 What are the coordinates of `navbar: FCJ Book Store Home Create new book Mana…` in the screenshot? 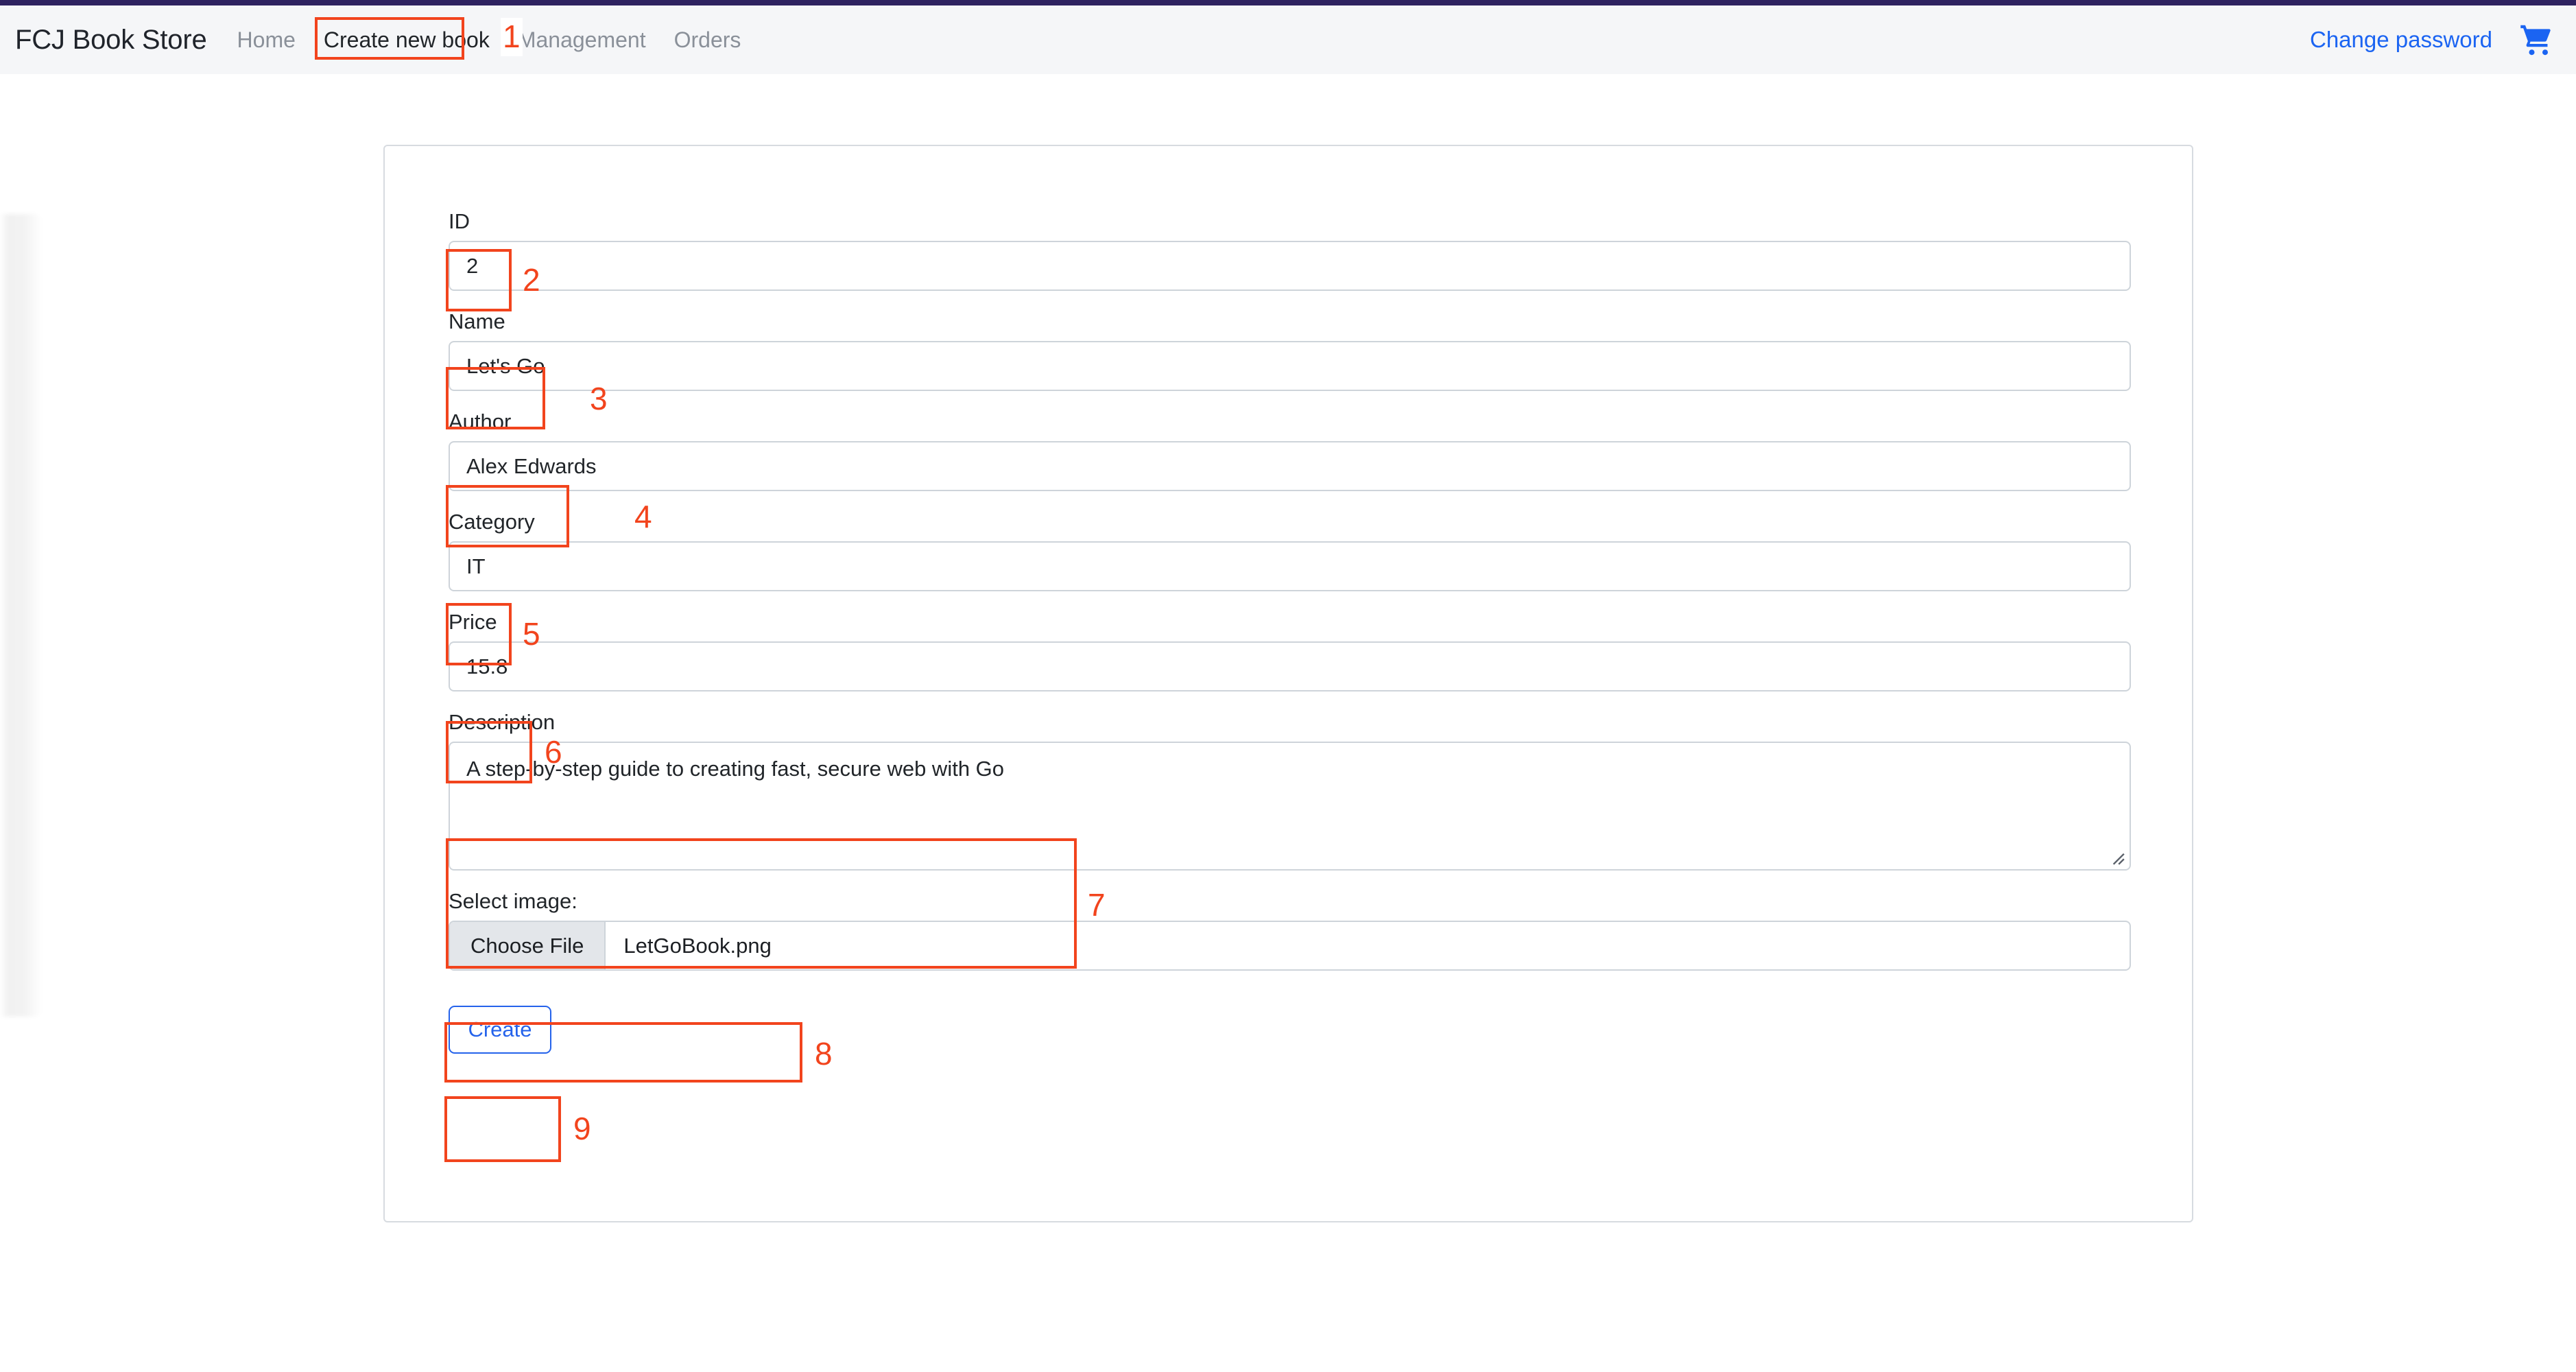 It's located at (1288, 39).